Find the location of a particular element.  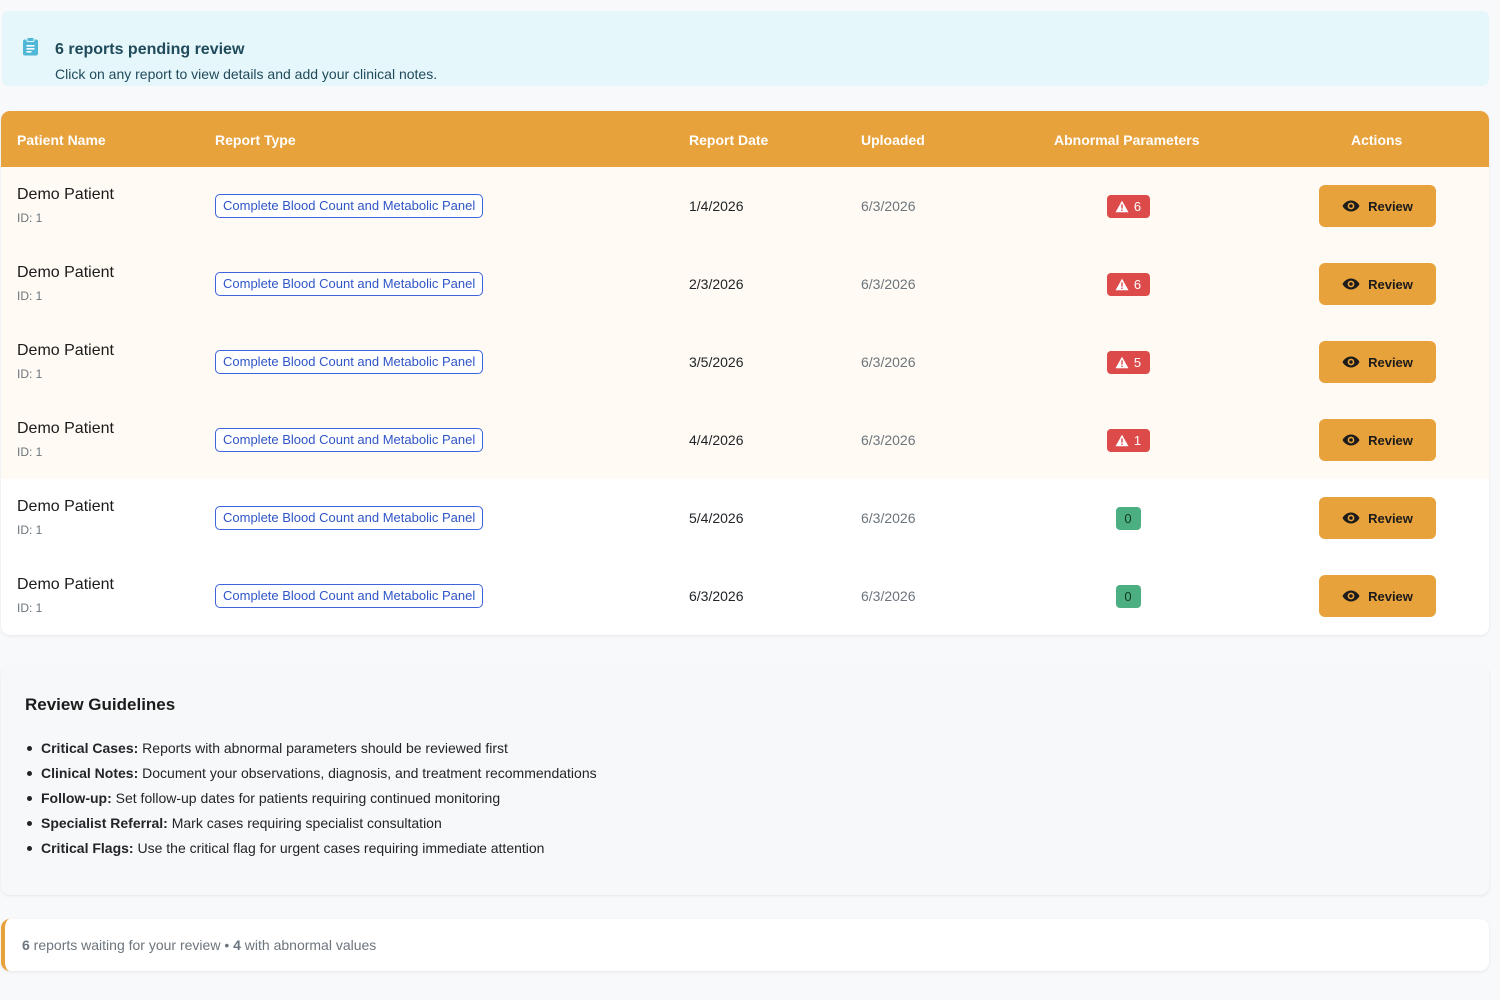

abnormal-count-value: 1 is located at coordinates (1137, 440).